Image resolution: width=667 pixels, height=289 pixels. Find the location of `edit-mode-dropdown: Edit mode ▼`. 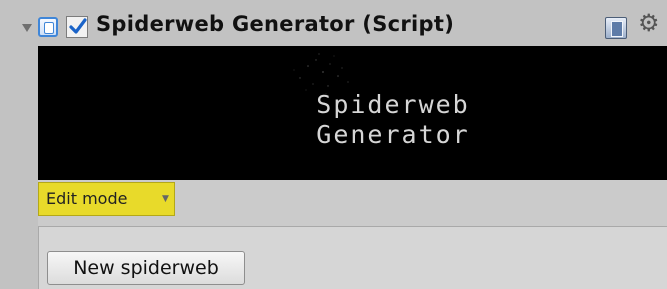

edit-mode-dropdown: Edit mode ▼ is located at coordinates (106, 199).